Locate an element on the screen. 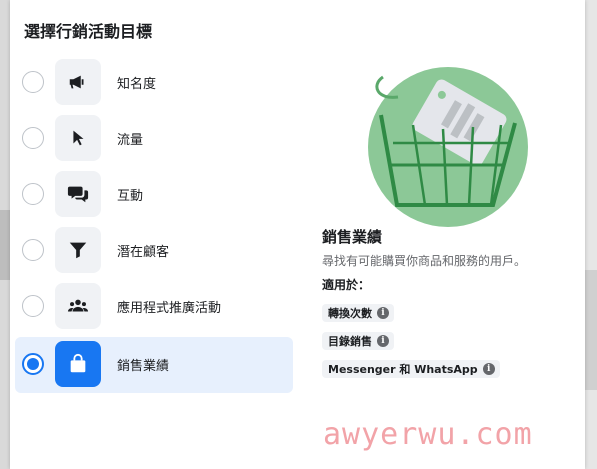 Image resolution: width=597 pixels, height=469 pixels. funnel-icon is located at coordinates (78, 250).